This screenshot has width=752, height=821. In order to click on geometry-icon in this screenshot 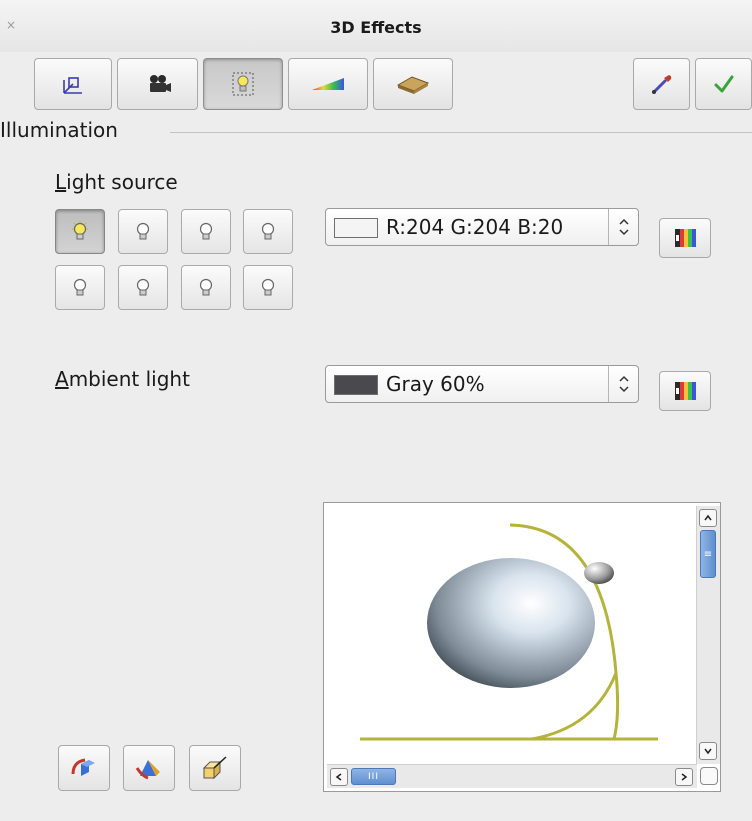, I will do `click(72, 85)`.